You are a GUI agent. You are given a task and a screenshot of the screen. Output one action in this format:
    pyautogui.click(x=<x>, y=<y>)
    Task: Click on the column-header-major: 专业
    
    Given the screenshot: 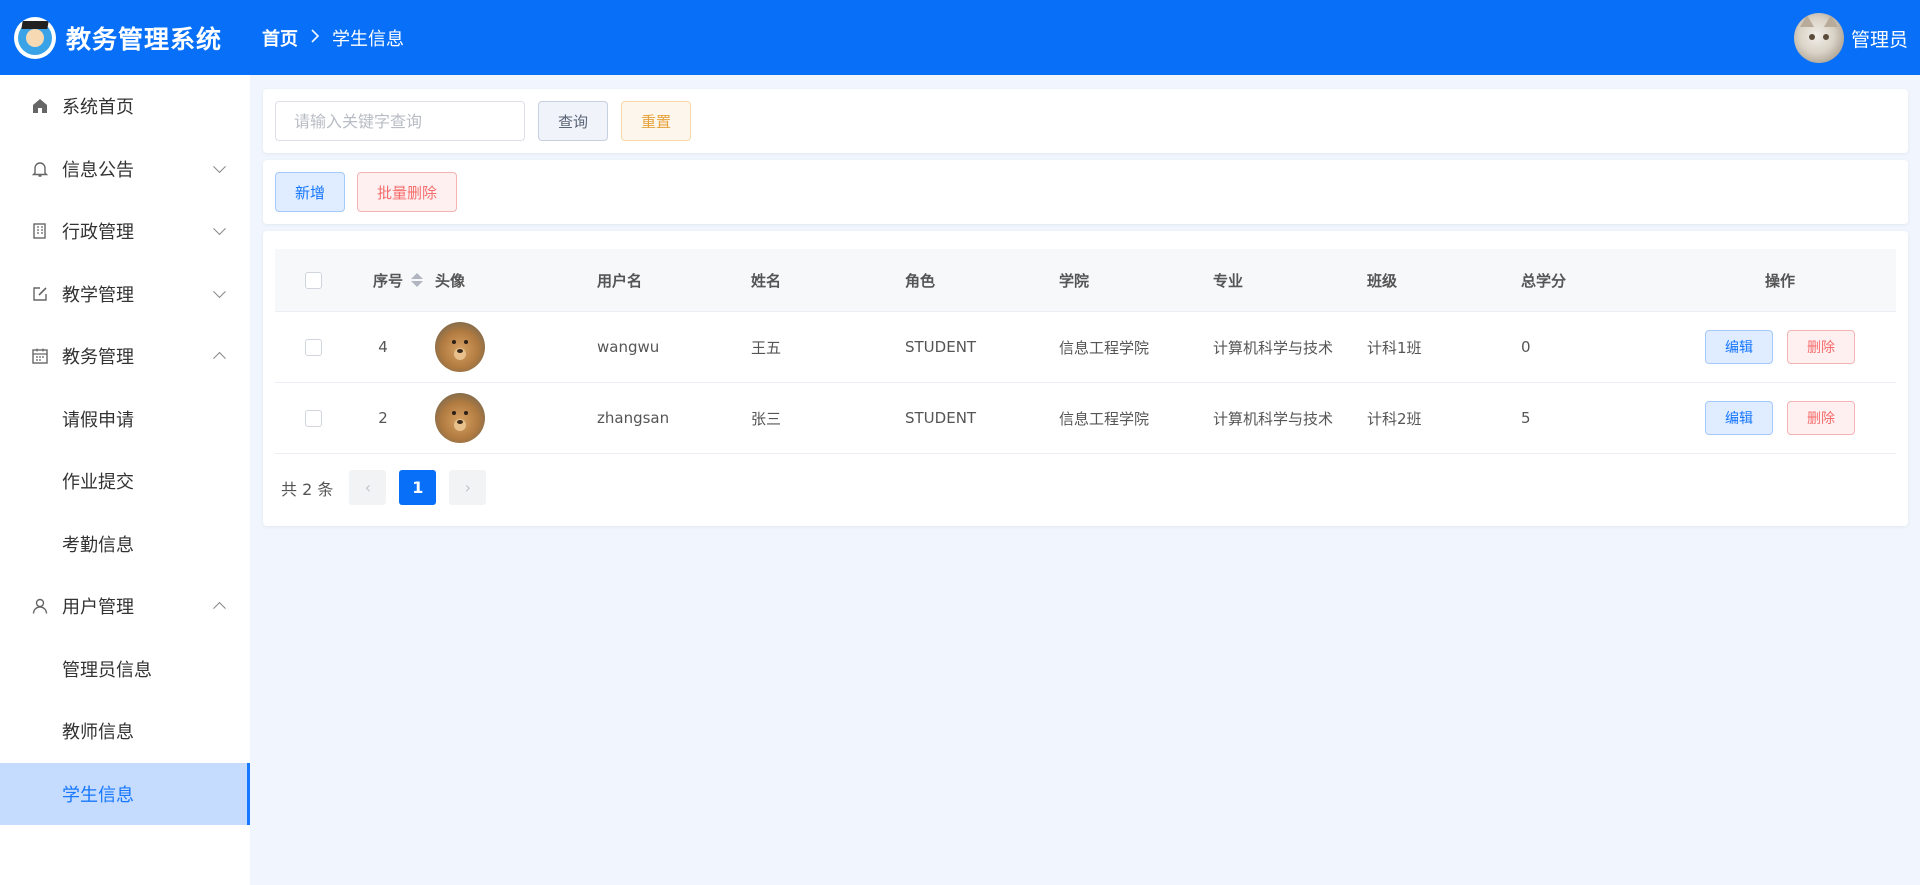 What is the action you would take?
    pyautogui.click(x=1228, y=280)
    